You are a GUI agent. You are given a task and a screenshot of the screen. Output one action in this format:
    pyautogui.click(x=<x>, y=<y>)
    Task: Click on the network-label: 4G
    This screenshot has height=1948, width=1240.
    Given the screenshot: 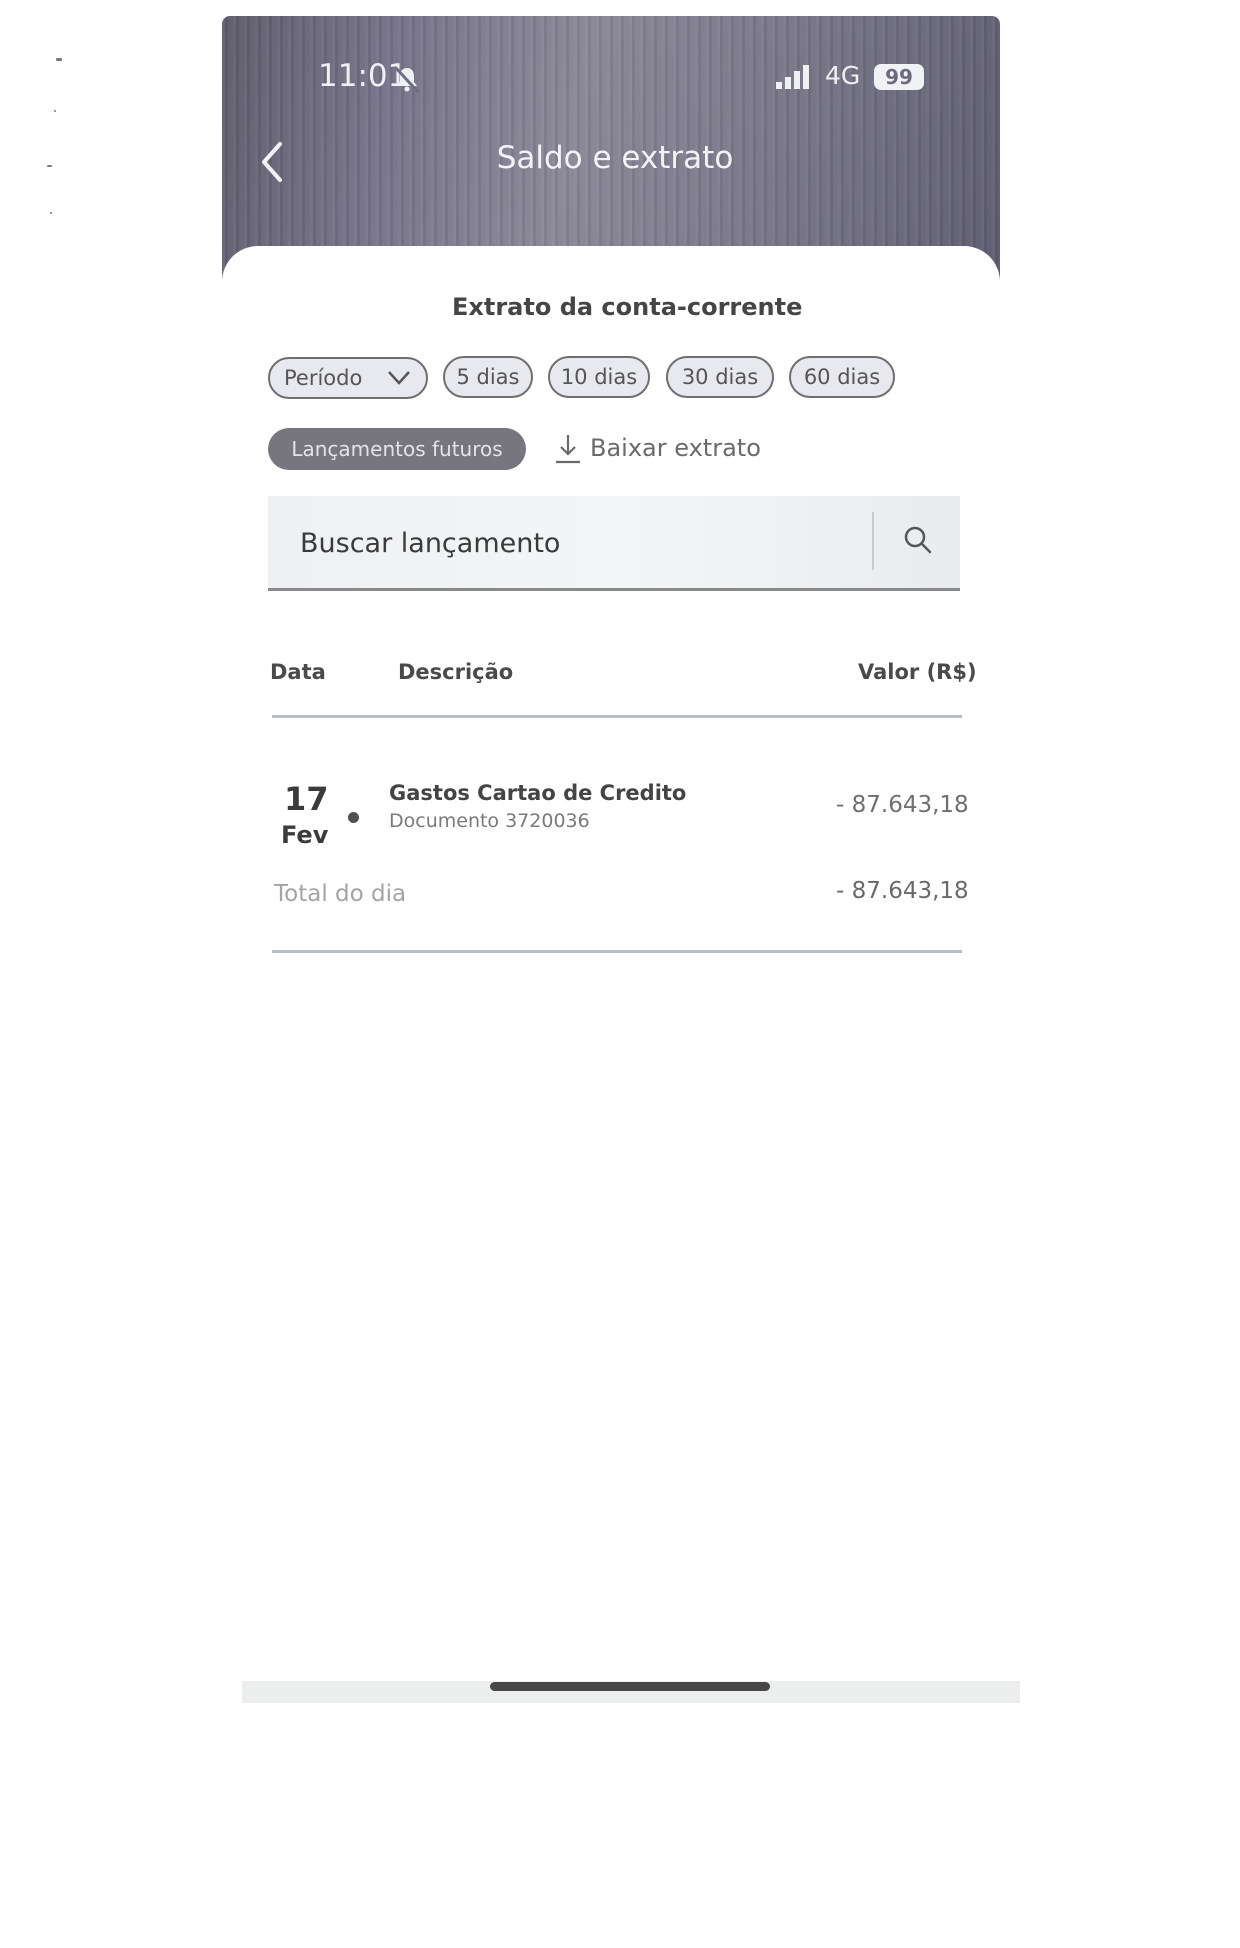 What is the action you would take?
    pyautogui.click(x=843, y=75)
    